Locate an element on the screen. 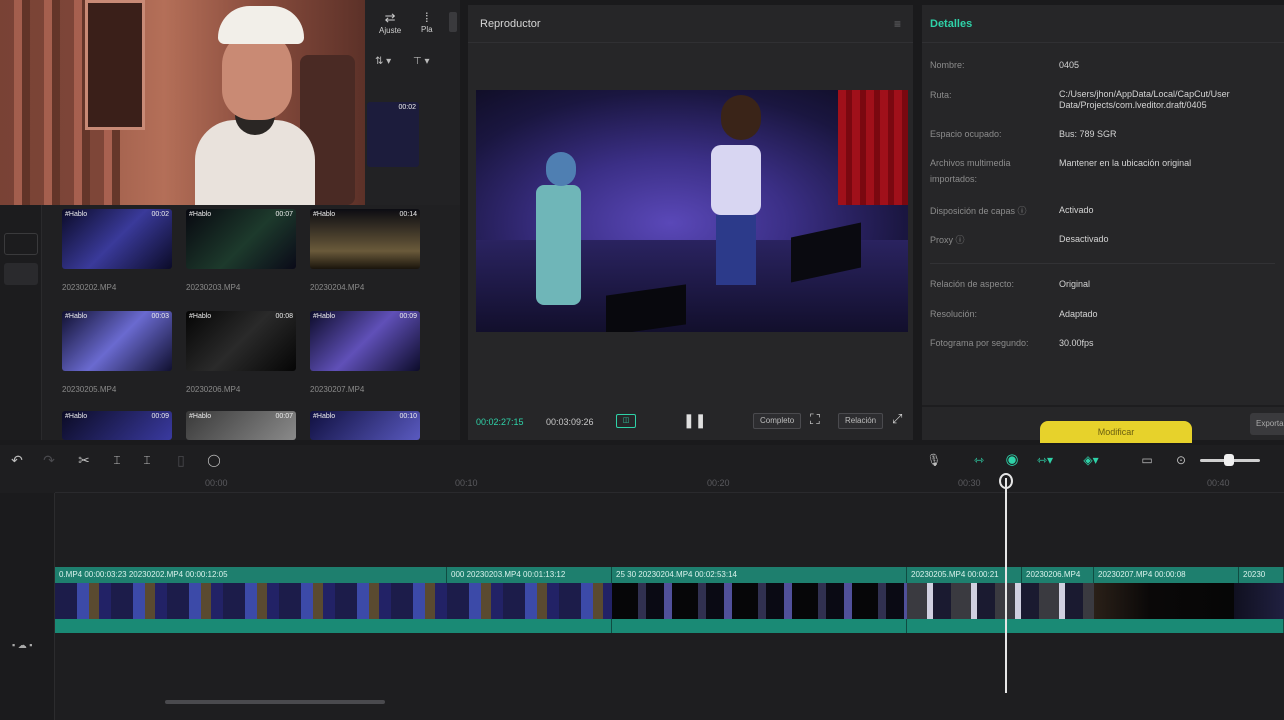 The width and height of the screenshot is (1284, 720). thumb-duration: 00:10 is located at coordinates (408, 416).